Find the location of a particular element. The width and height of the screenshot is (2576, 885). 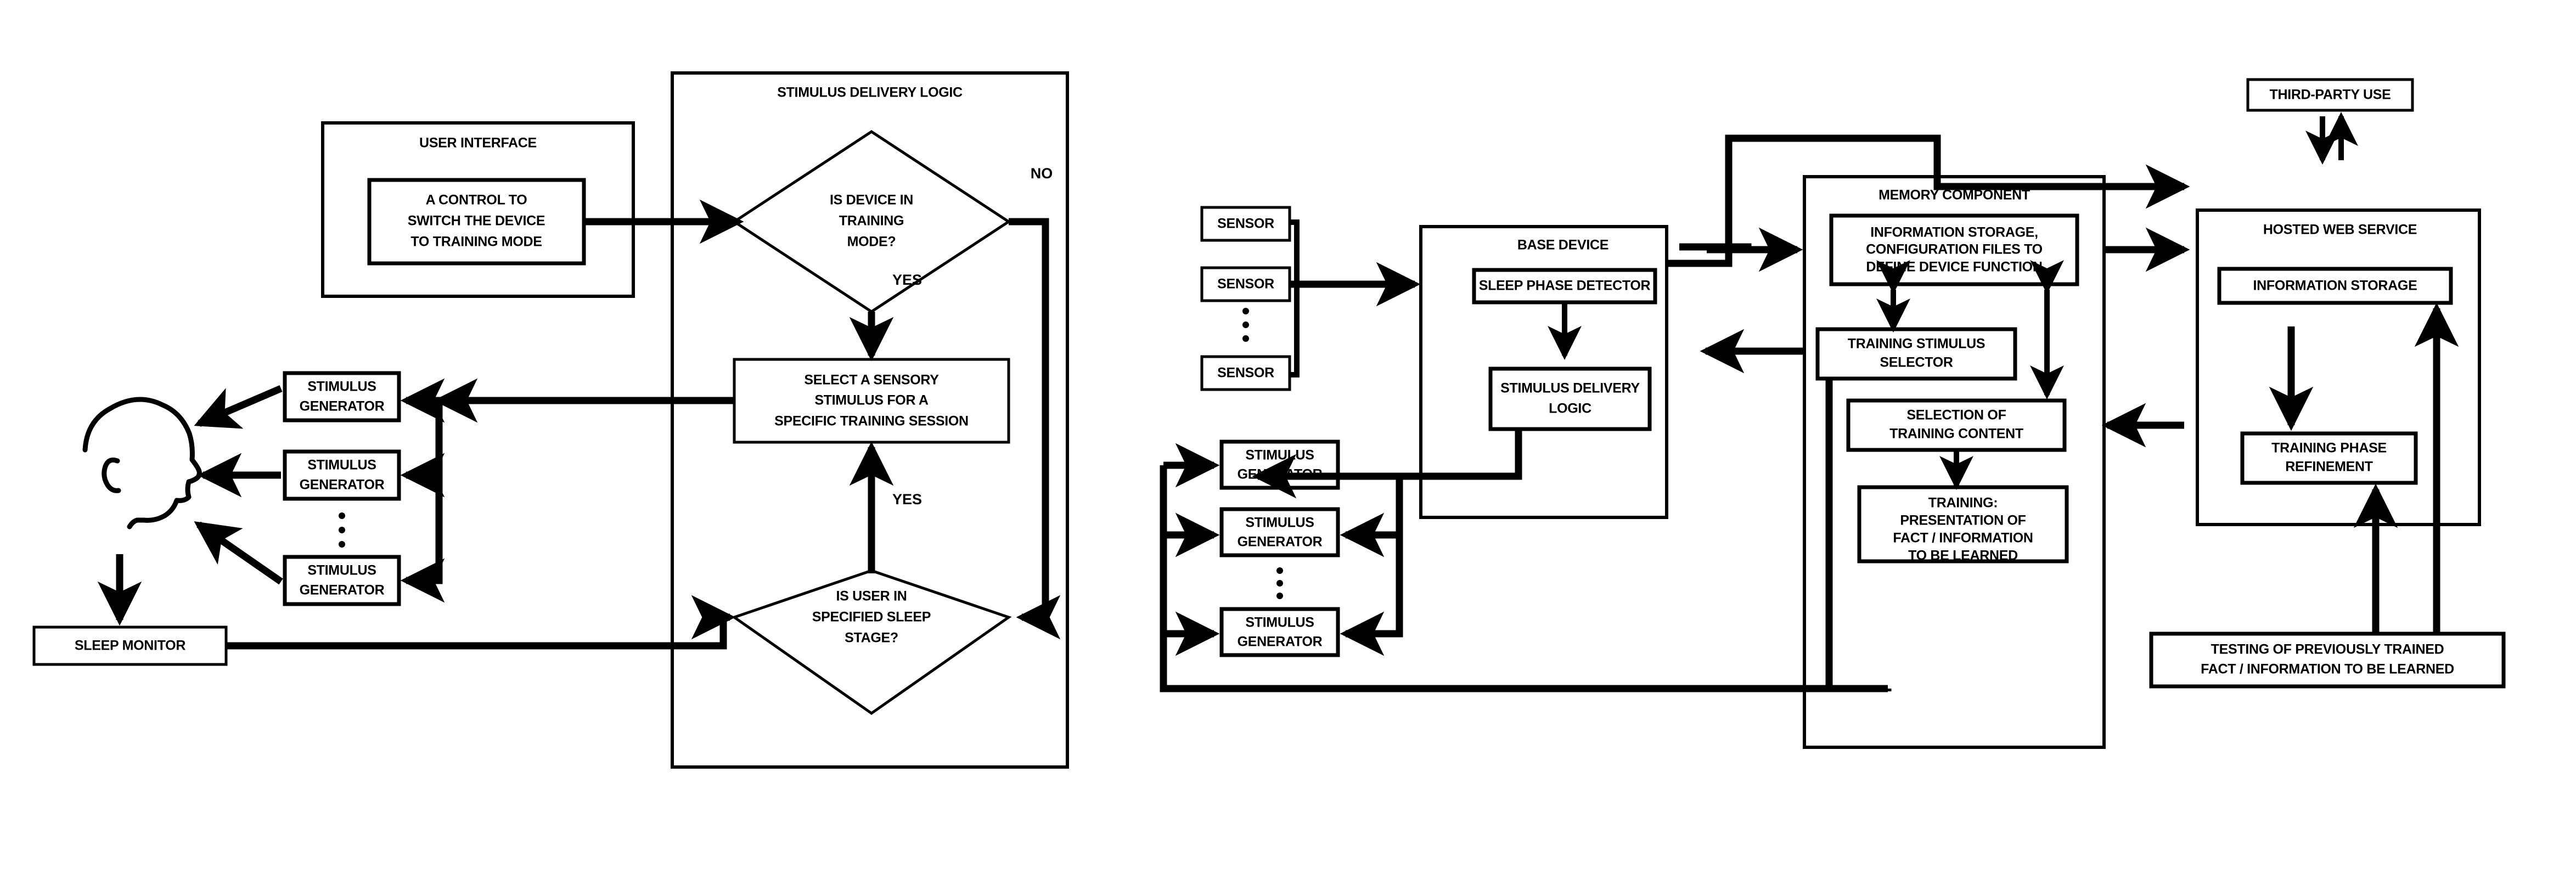

sensor-box-3: SENSOR is located at coordinates (1245, 373).